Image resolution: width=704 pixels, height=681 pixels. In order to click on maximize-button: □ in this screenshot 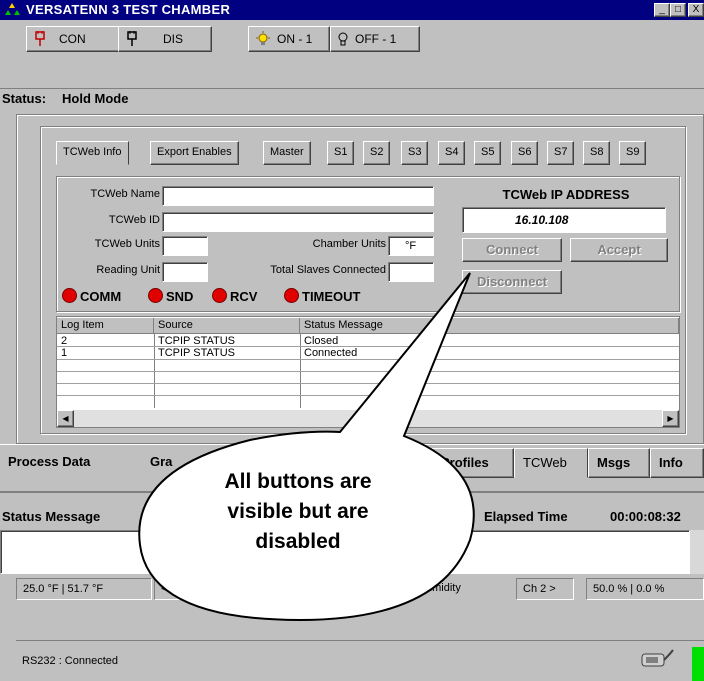, I will do `click(678, 10)`.